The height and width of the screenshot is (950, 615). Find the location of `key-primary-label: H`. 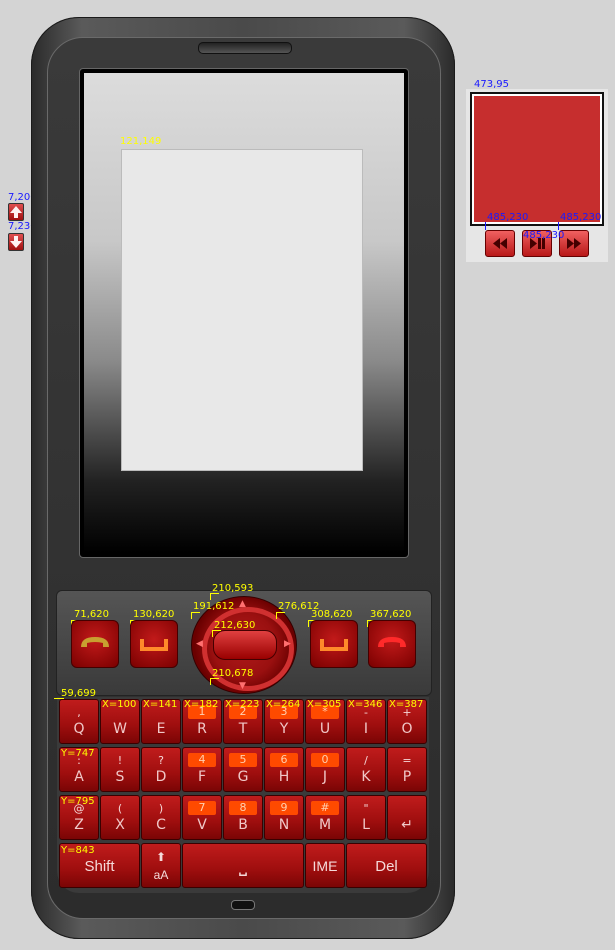

key-primary-label: H is located at coordinates (284, 777).